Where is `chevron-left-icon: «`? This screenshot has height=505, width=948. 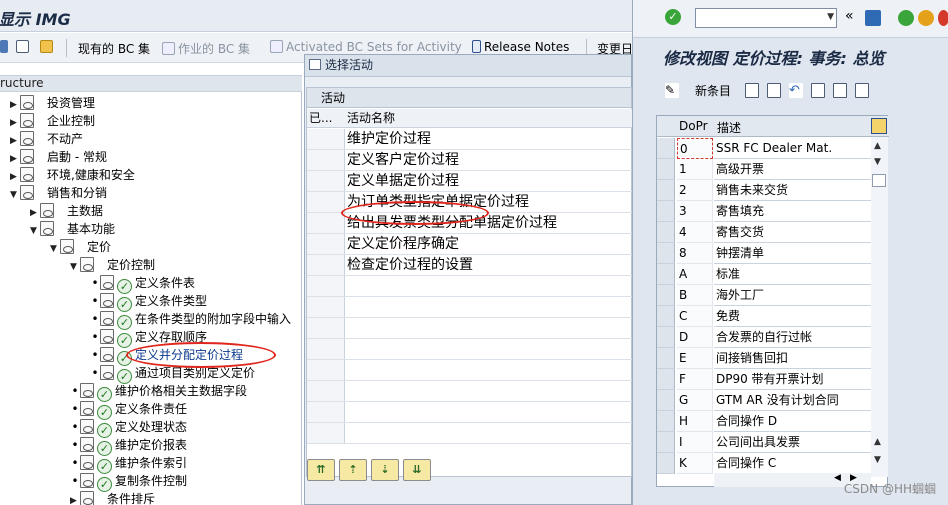 chevron-left-icon: « is located at coordinates (853, 16).